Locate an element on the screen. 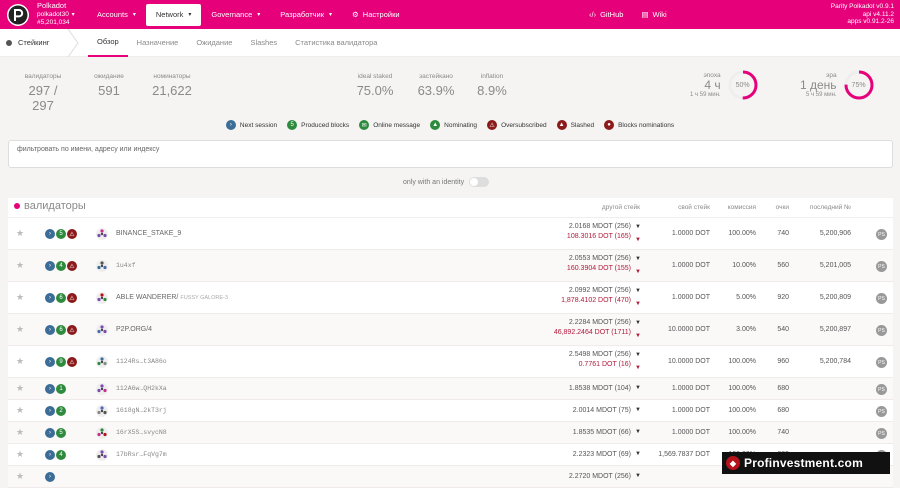  produced-blocks-badge: 5 is located at coordinates (61, 234).